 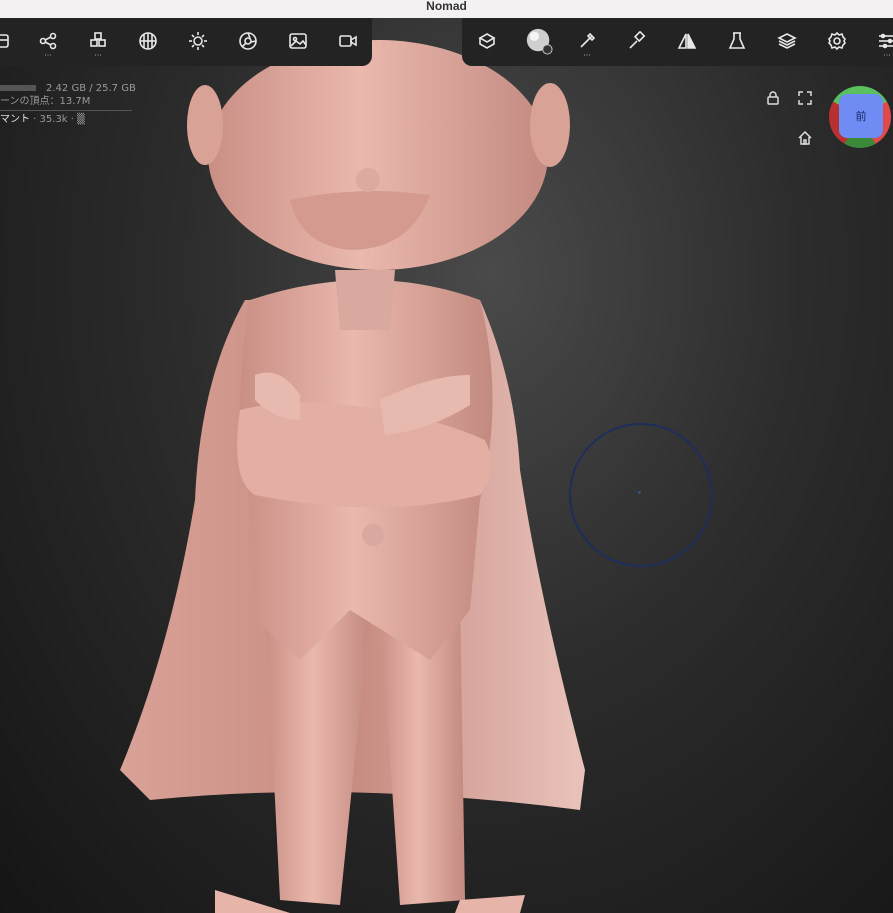 What do you see at coordinates (252, 901) in the screenshot?
I see `left-foot` at bounding box center [252, 901].